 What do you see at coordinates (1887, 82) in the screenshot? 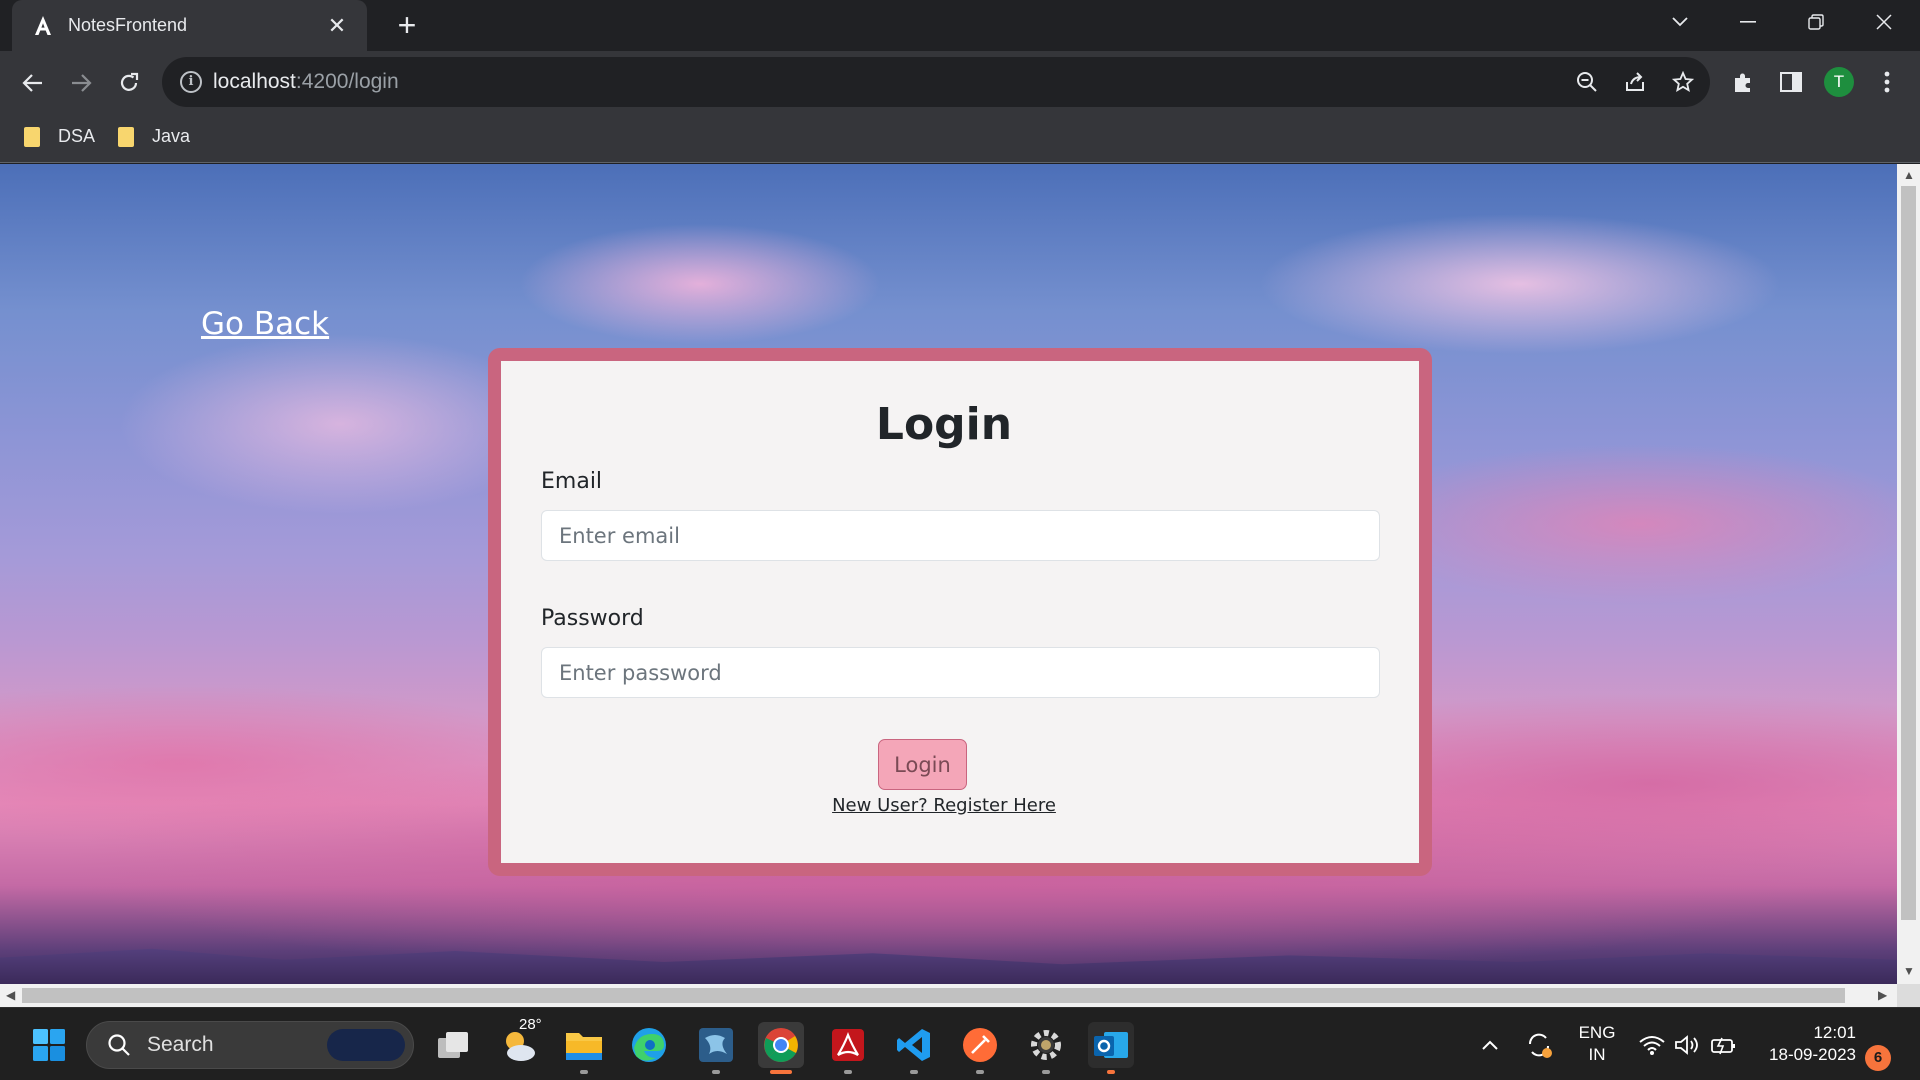
I see `menu-kebab-icon` at bounding box center [1887, 82].